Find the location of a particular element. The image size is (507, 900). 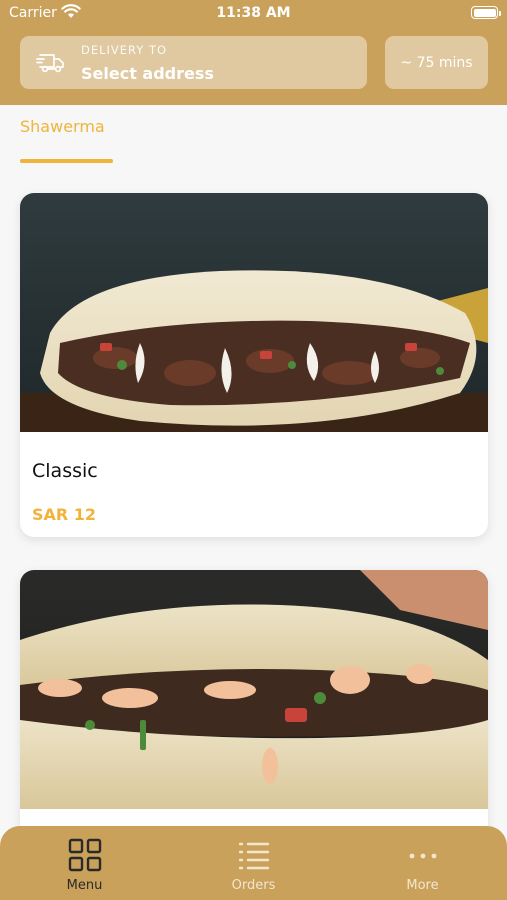

tab-shawerma: Shawerma is located at coordinates (62, 126).